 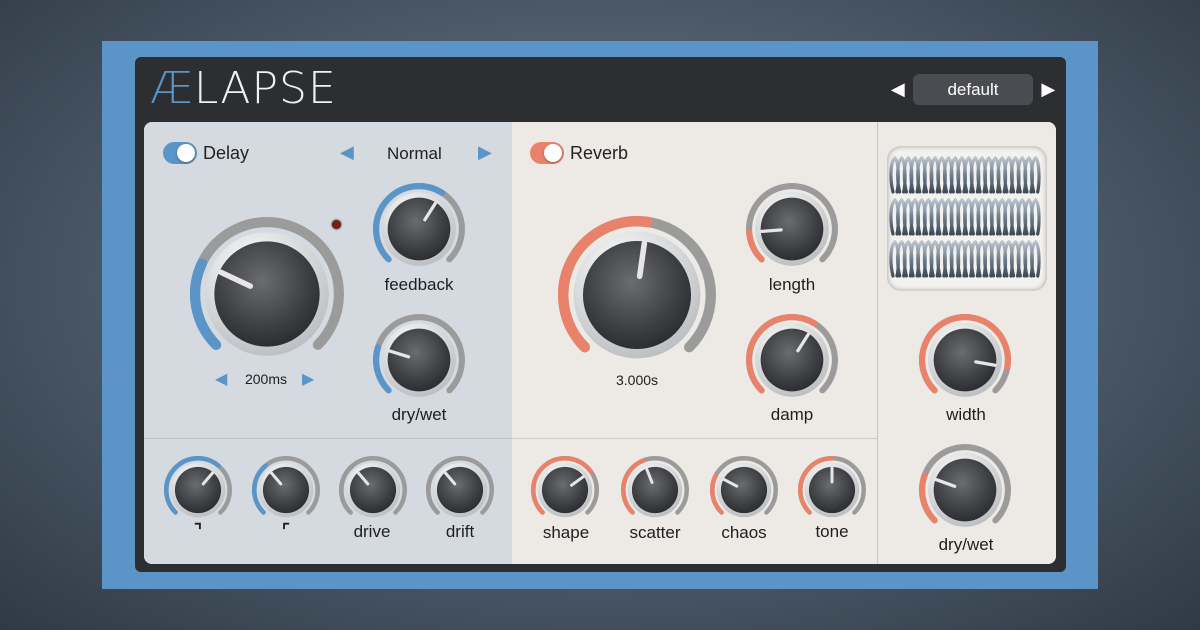 What do you see at coordinates (771, 231) in the screenshot?
I see `knob-indicator` at bounding box center [771, 231].